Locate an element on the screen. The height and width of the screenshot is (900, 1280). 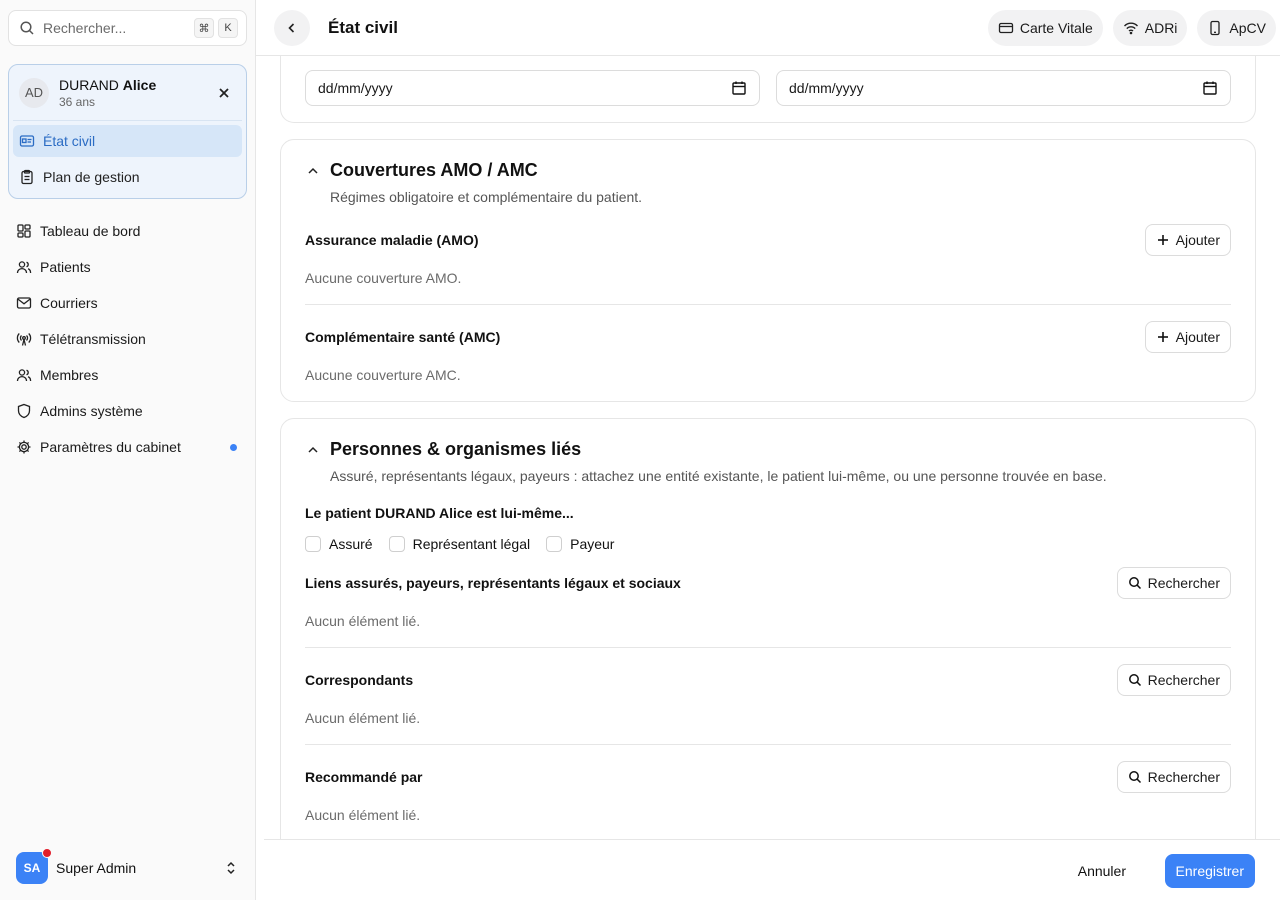
amo-empty: Aucune couverture AMO. is located at coordinates (383, 278).